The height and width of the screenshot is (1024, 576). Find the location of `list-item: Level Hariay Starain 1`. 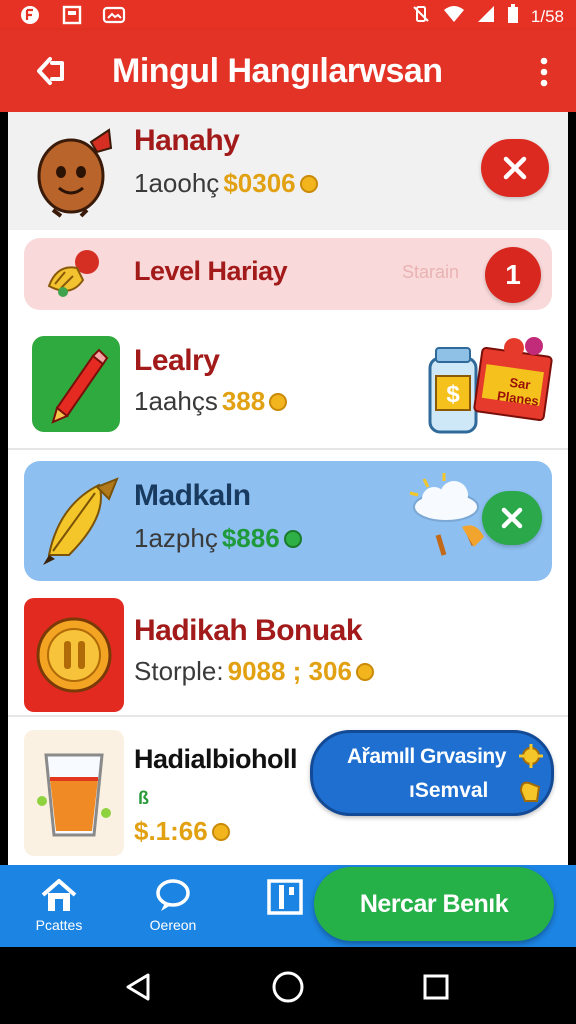

list-item: Level Hariay Starain 1 is located at coordinates (288, 274).